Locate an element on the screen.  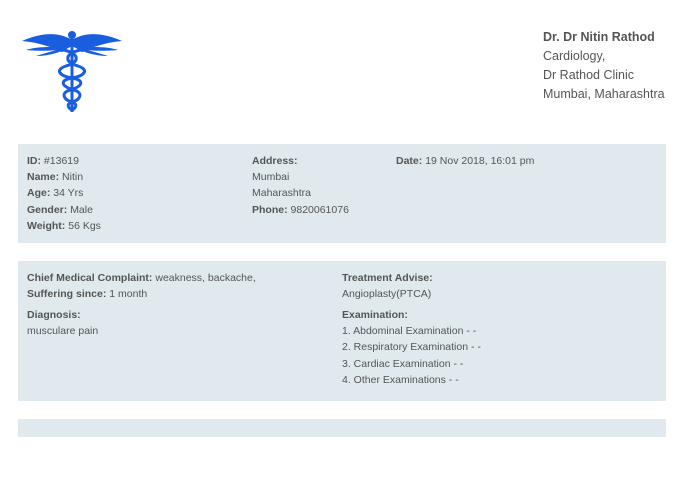
suffering-since: Suffering since: 1 month is located at coordinates (87, 294).